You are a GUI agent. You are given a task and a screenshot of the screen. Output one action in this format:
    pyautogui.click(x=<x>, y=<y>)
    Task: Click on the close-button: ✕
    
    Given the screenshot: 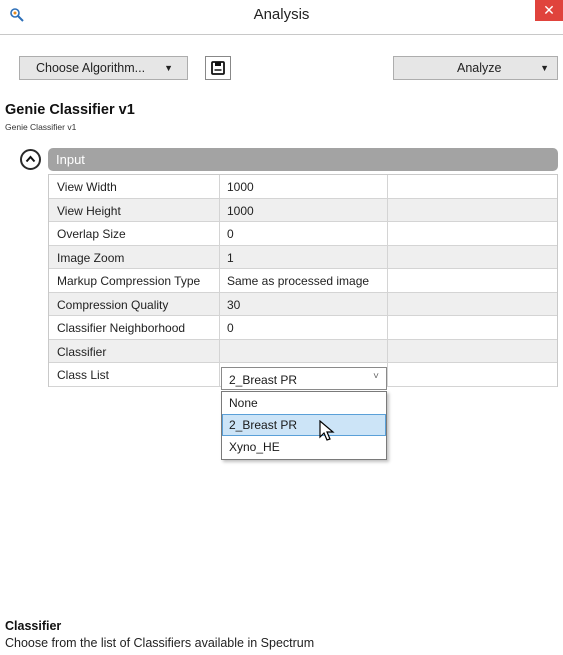 What is the action you would take?
    pyautogui.click(x=549, y=10)
    